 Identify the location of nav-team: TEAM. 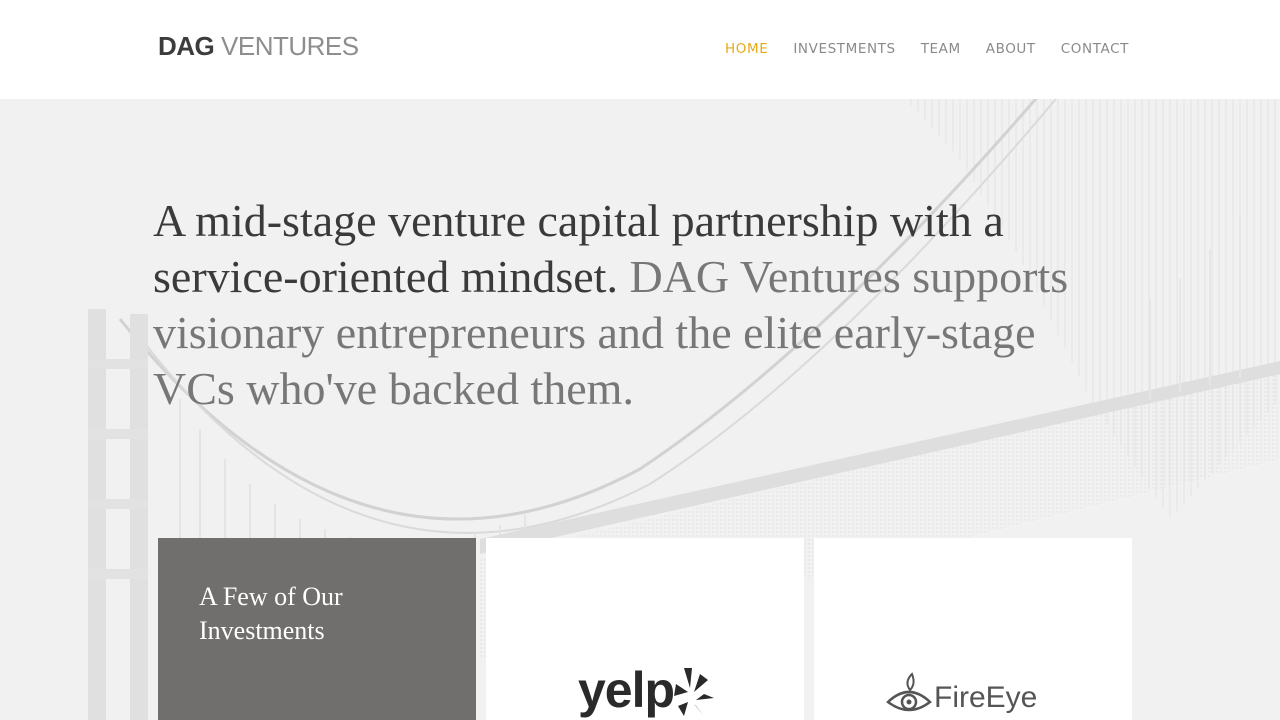
(941, 49).